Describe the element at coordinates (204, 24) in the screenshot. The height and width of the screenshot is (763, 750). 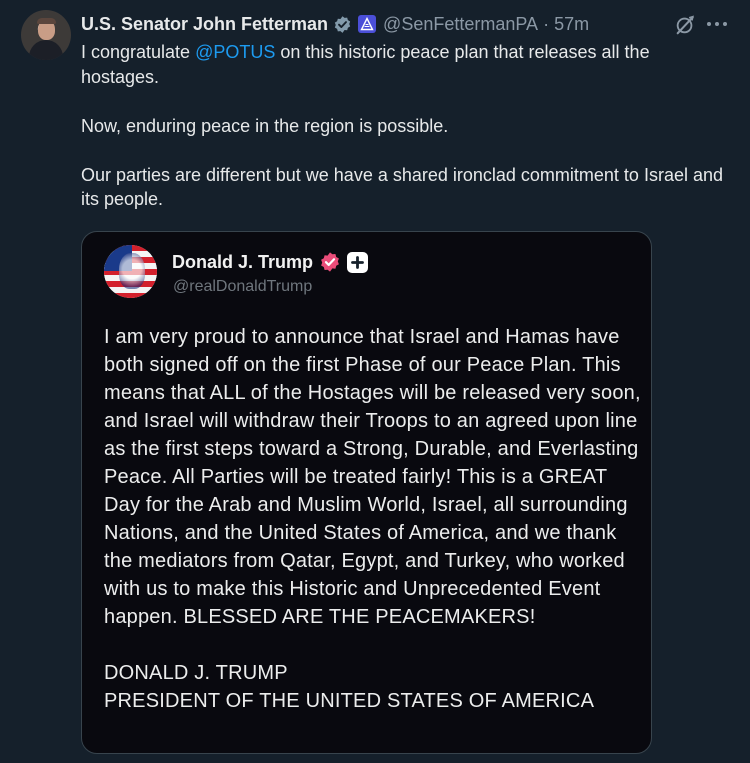
I see `author-name: U.S. Senator John Fetterman` at that location.